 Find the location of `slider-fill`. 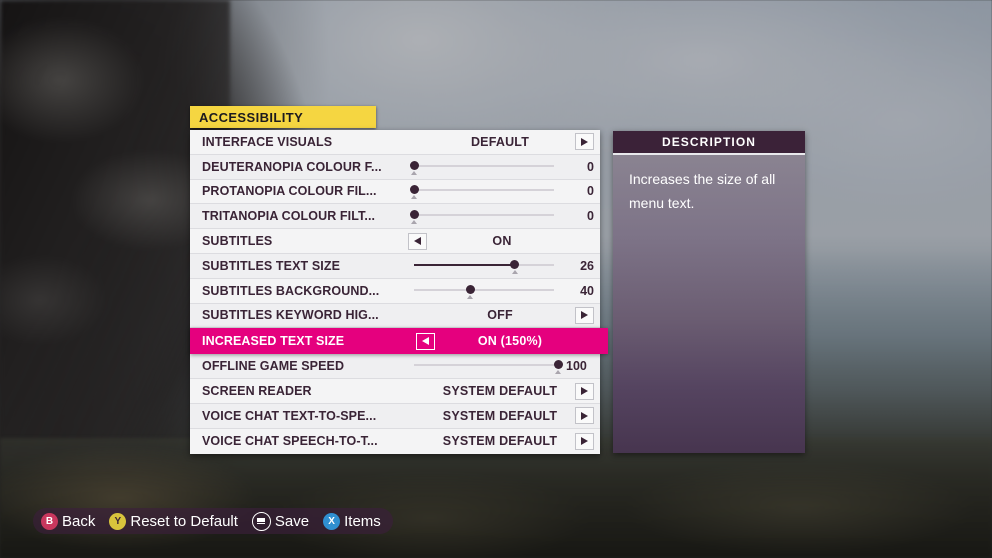

slider-fill is located at coordinates (464, 264).